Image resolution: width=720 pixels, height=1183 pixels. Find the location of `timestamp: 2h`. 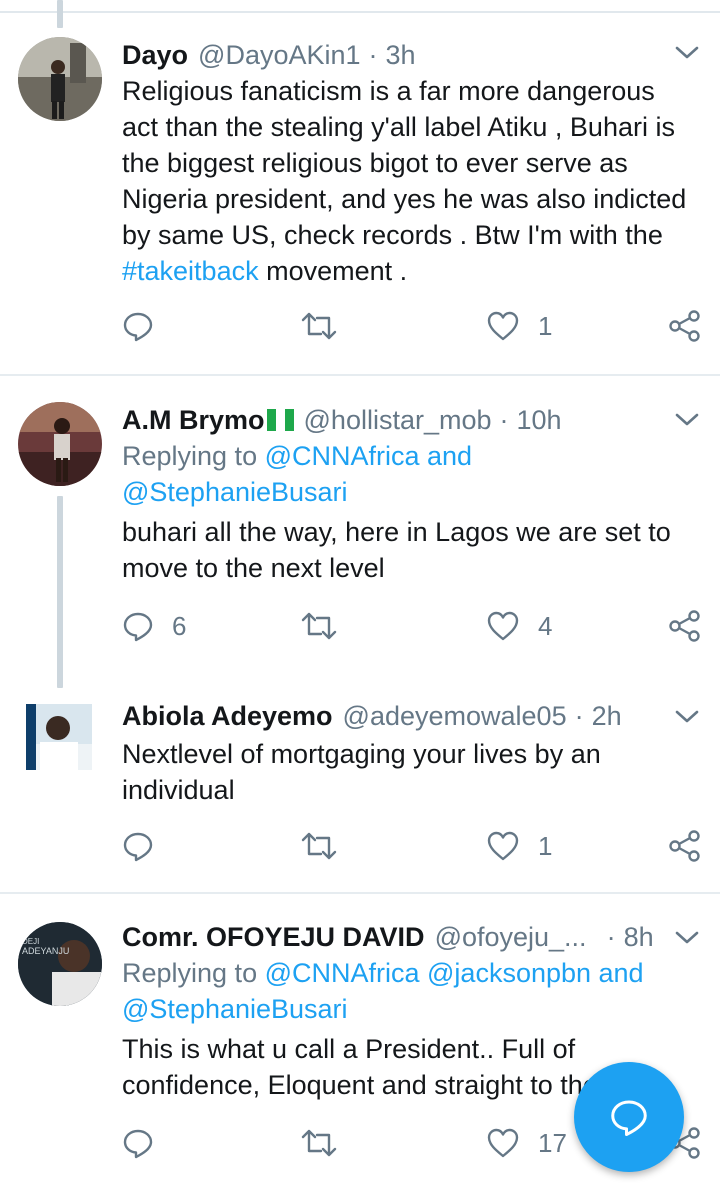

timestamp: 2h is located at coordinates (606, 715).